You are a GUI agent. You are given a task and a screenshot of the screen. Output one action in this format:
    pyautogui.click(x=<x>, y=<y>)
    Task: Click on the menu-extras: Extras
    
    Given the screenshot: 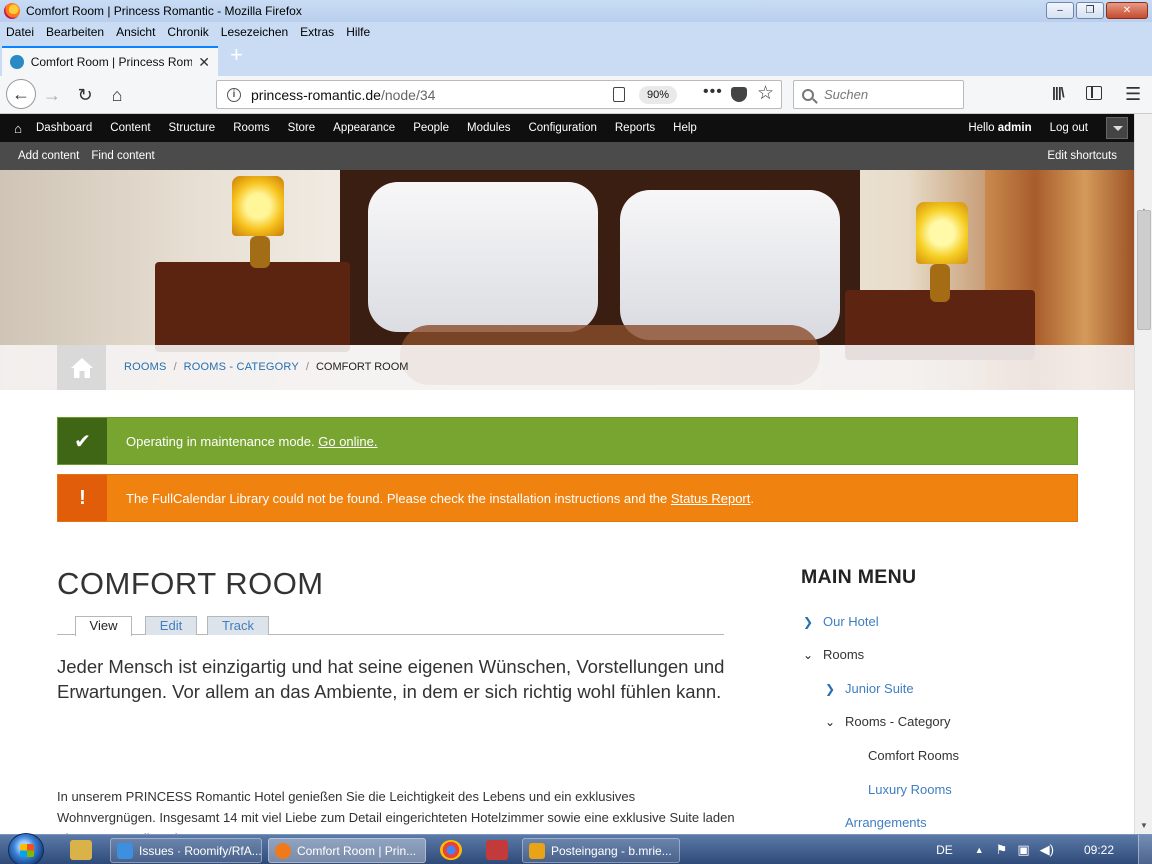 What is the action you would take?
    pyautogui.click(x=317, y=32)
    